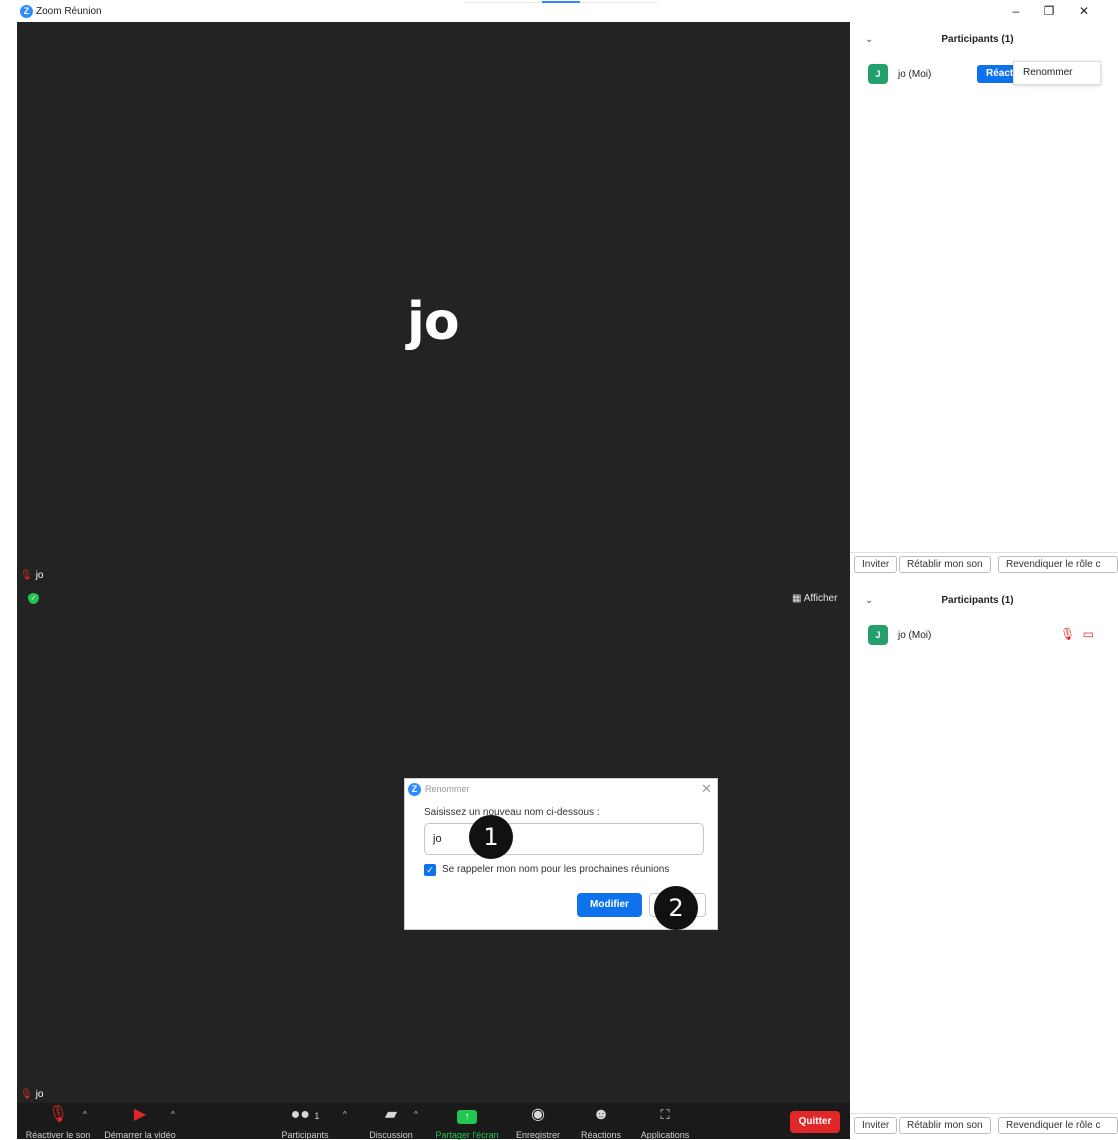 The image size is (1118, 1140). What do you see at coordinates (491, 837) in the screenshot?
I see `step-marker-1: 1` at bounding box center [491, 837].